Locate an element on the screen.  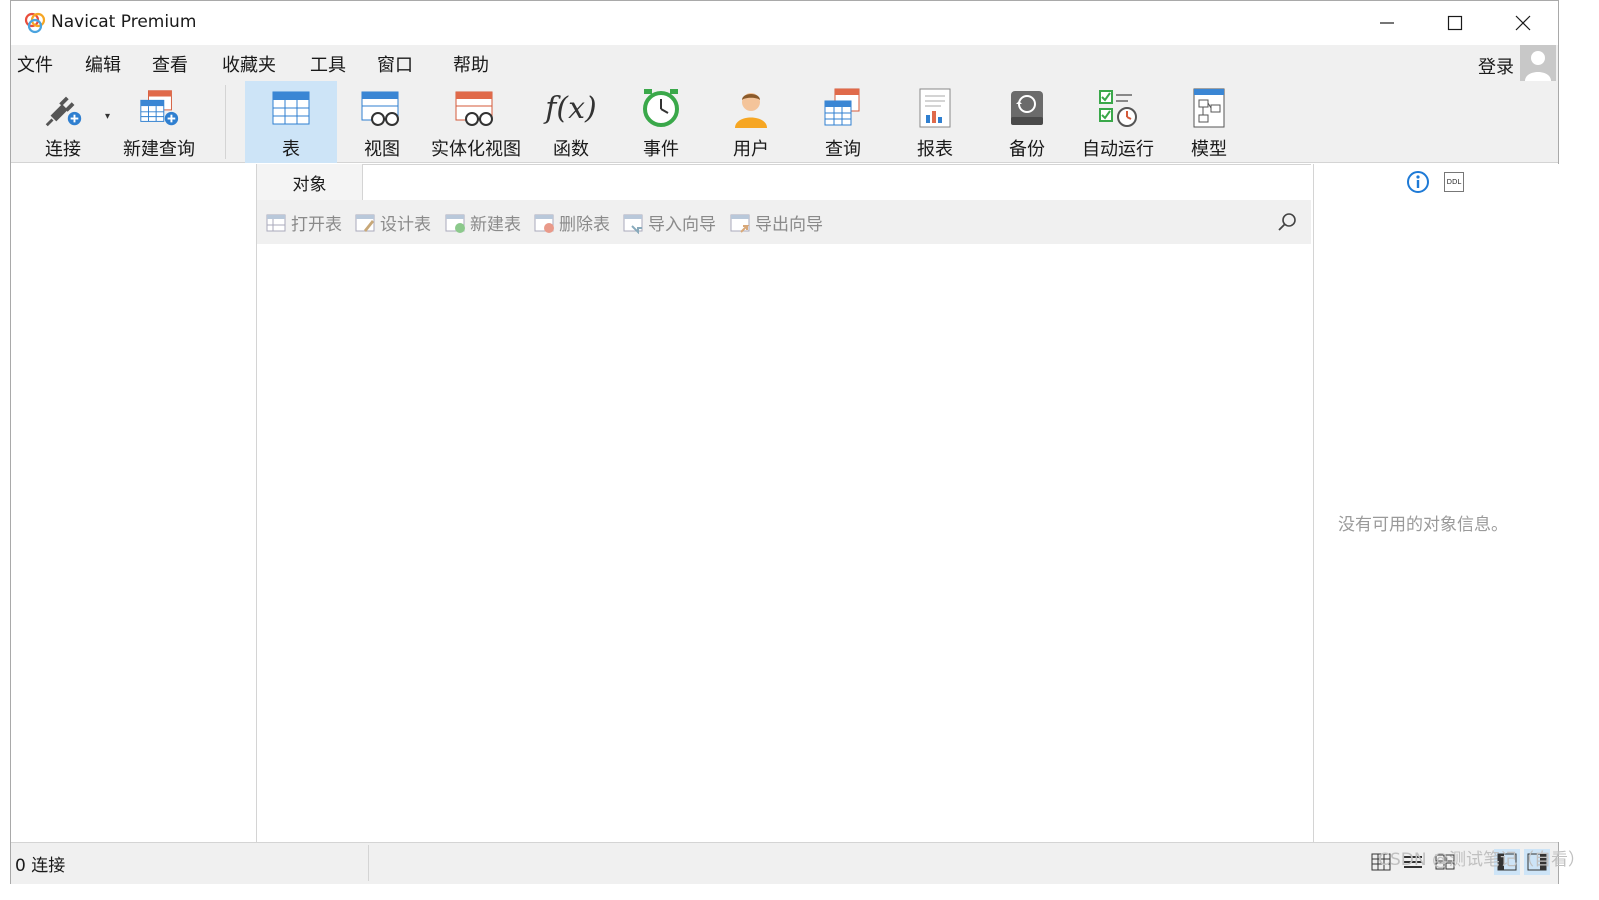
toolbar-connect-button: 连接 is located at coordinates (63, 122).